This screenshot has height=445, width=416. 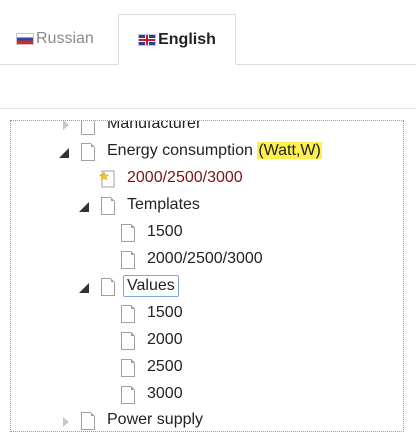 I want to click on tree-node-templates: Templates, so click(x=163, y=205).